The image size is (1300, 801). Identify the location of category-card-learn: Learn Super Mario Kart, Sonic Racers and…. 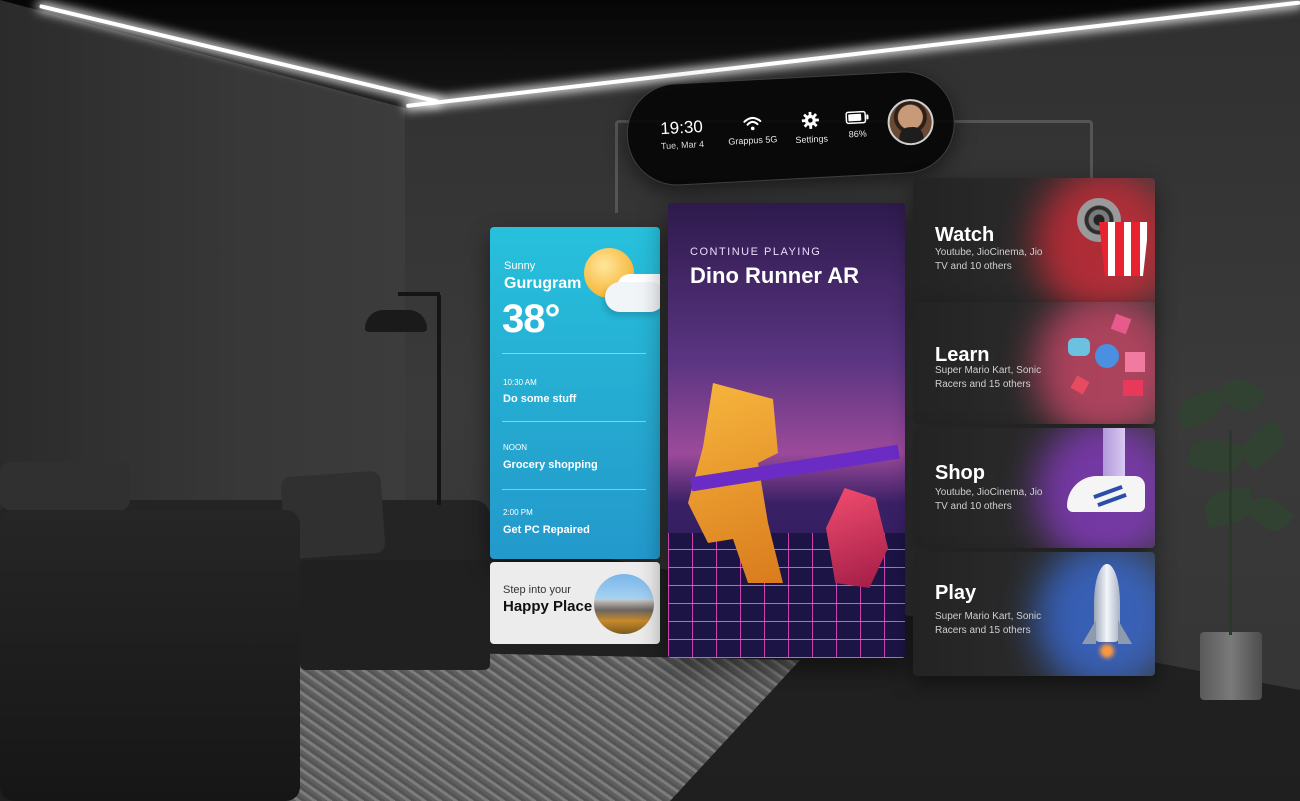
(1034, 363).